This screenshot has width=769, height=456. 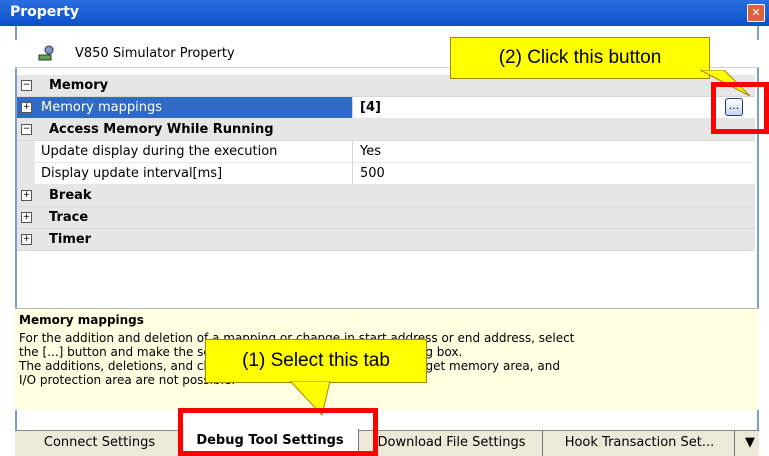 What do you see at coordinates (386, 174) in the screenshot?
I see `property-update-interval: Display update interval[ms] 500` at bounding box center [386, 174].